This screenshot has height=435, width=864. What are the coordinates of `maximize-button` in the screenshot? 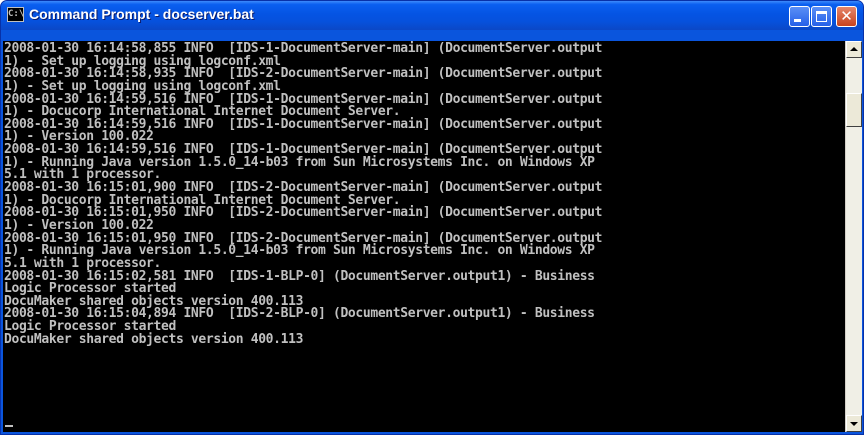 It's located at (821, 16).